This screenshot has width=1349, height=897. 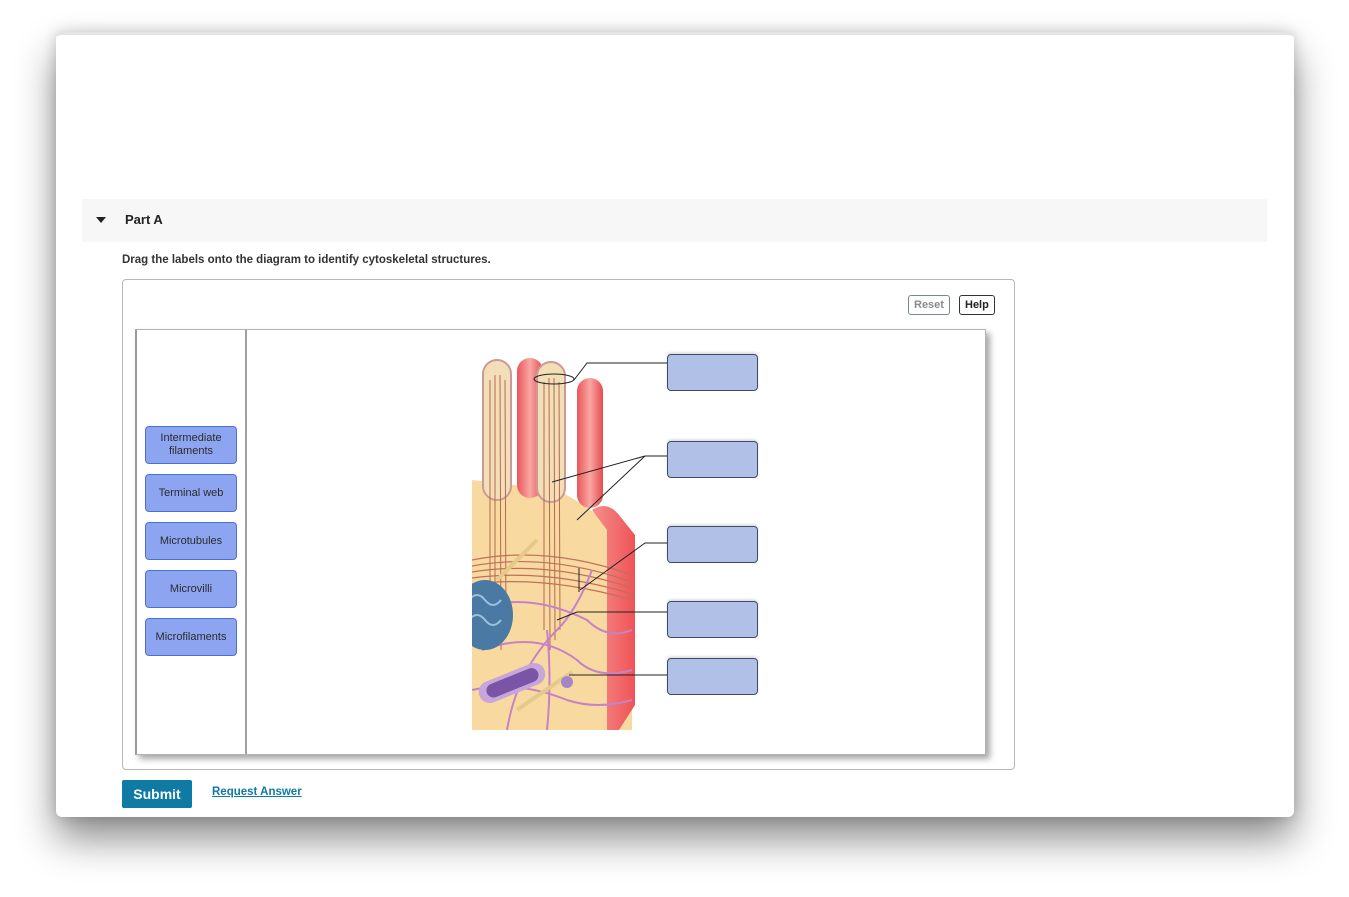 What do you see at coordinates (101, 220) in the screenshot?
I see `caret-down-icon` at bounding box center [101, 220].